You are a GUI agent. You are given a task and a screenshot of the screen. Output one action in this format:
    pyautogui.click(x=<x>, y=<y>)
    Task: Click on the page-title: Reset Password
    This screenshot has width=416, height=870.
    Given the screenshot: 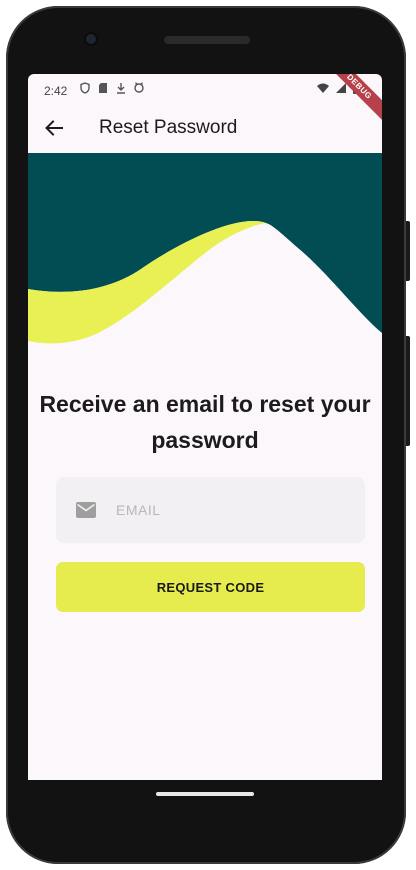 What is the action you would take?
    pyautogui.click(x=168, y=127)
    